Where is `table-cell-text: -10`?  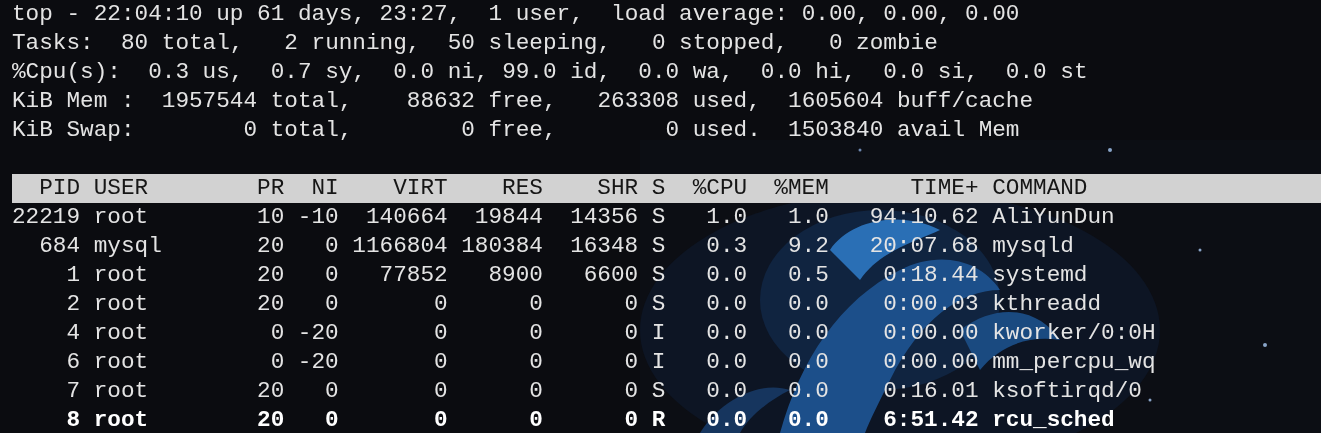
table-cell-text: -10 is located at coordinates (317, 217).